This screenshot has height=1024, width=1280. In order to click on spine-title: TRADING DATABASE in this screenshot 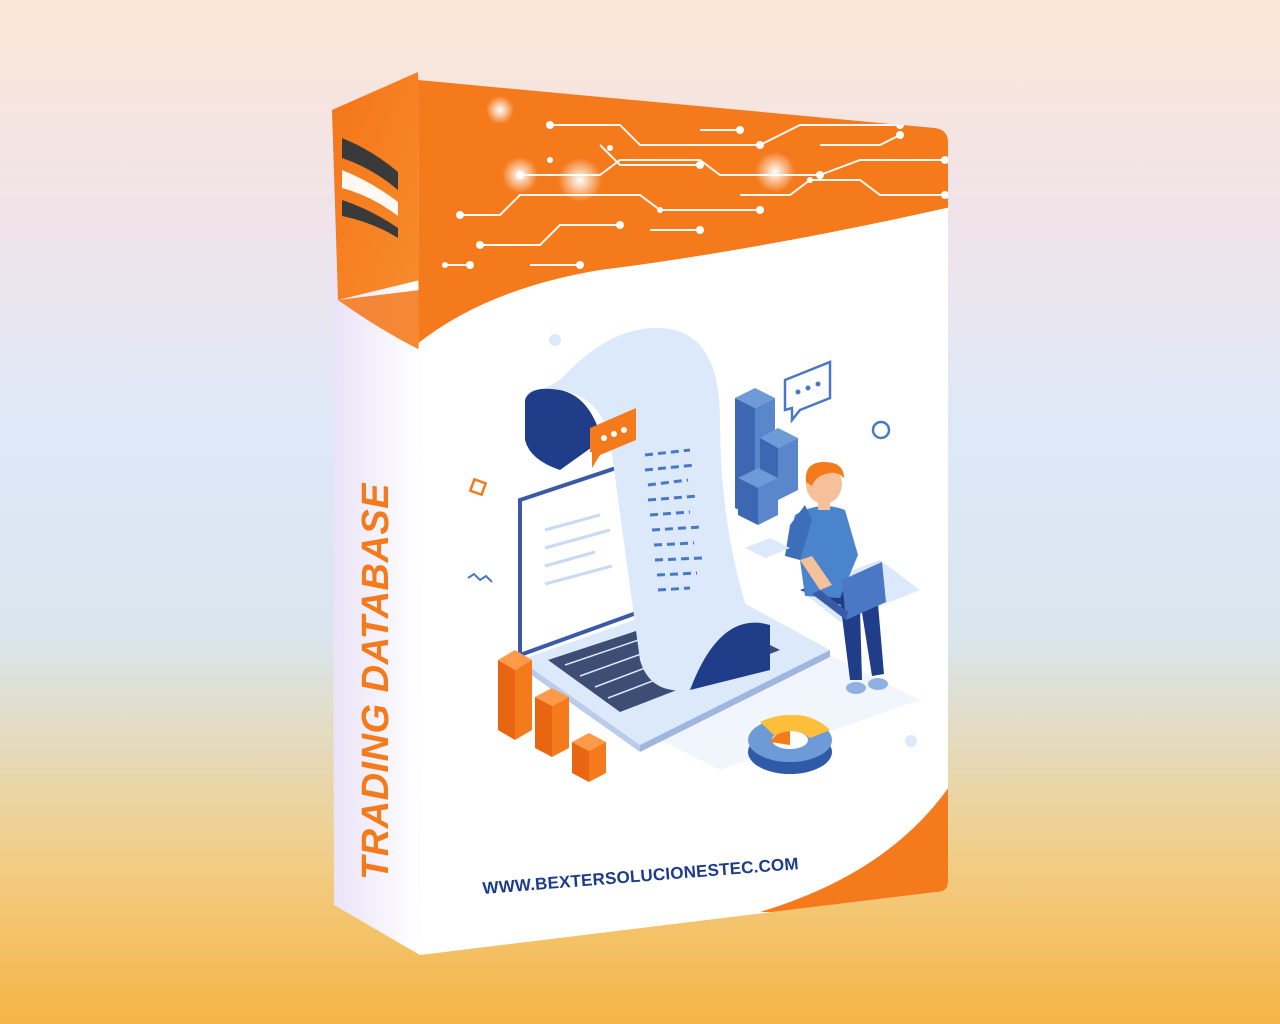, I will do `click(376, 681)`.